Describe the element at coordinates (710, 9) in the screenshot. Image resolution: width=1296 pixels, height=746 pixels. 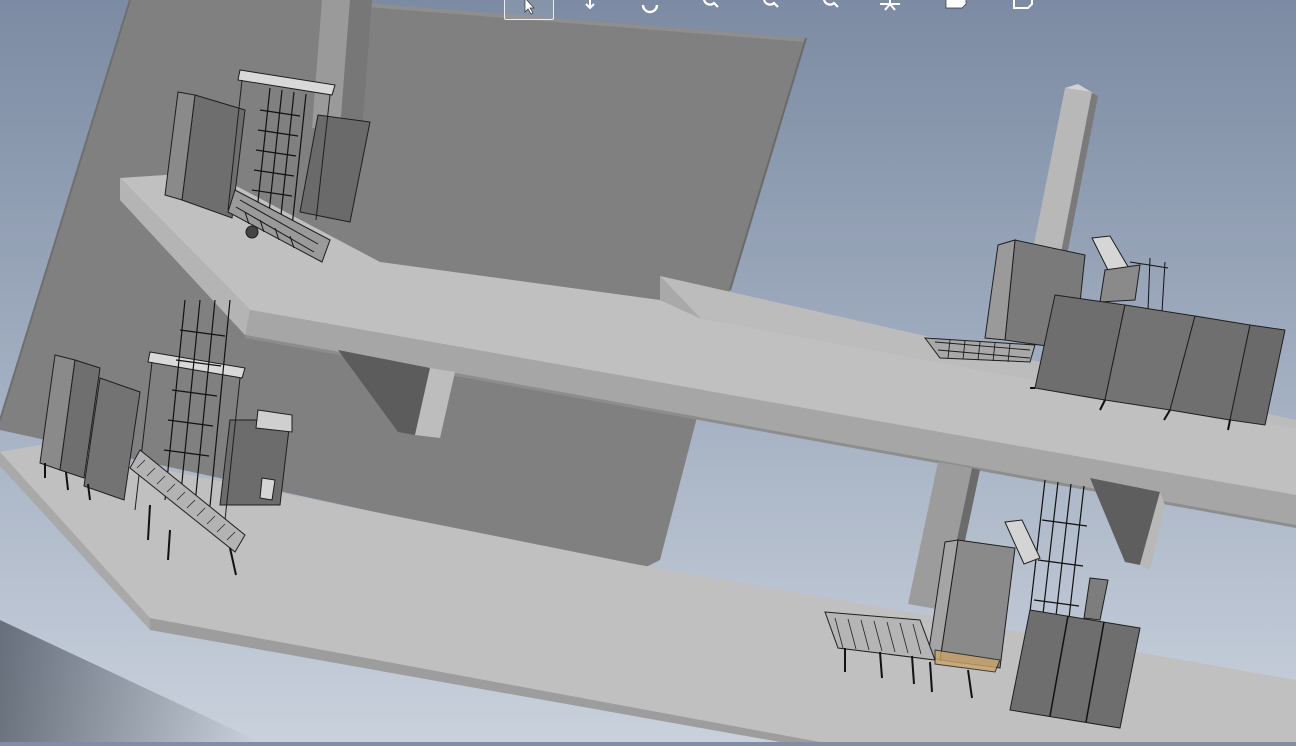
I see `zoom-to-fit-icon` at that location.